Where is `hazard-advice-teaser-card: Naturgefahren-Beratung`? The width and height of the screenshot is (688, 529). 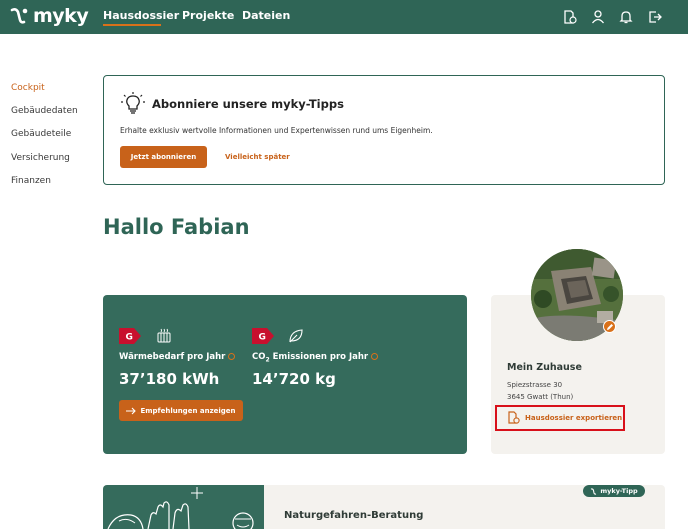
hazard-advice-teaser-card: Naturgefahren-Beratung is located at coordinates (384, 507).